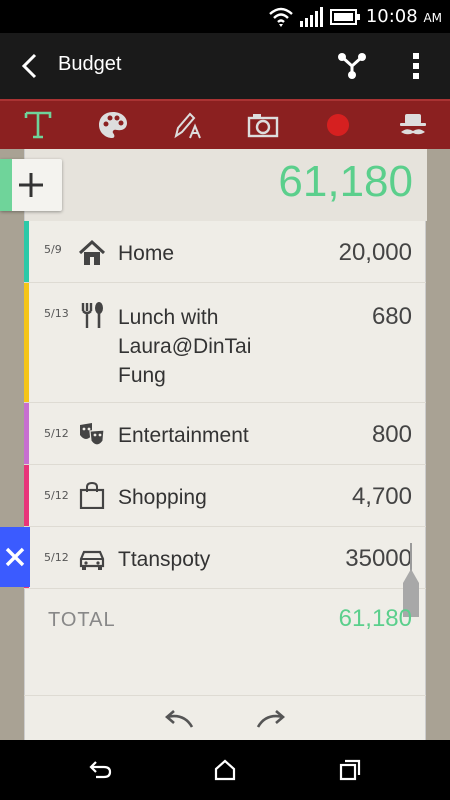  I want to click on record-icon, so click(337, 125).